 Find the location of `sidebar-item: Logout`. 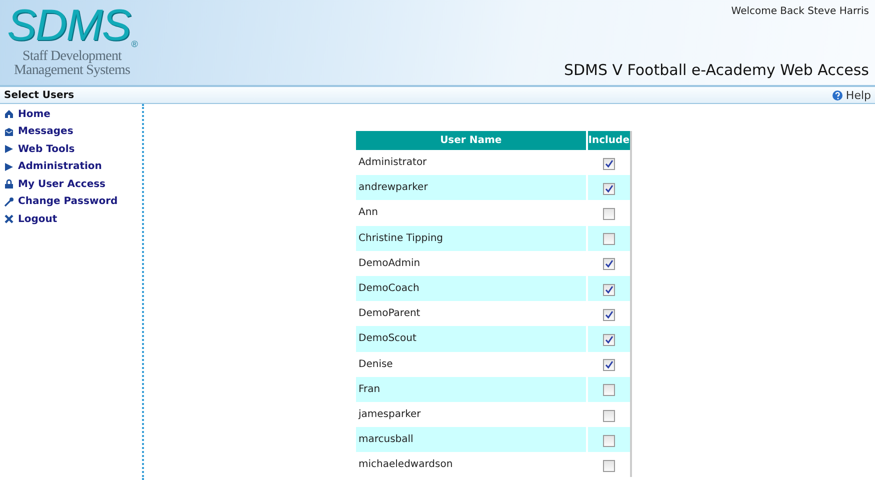

sidebar-item: Logout is located at coordinates (73, 219).